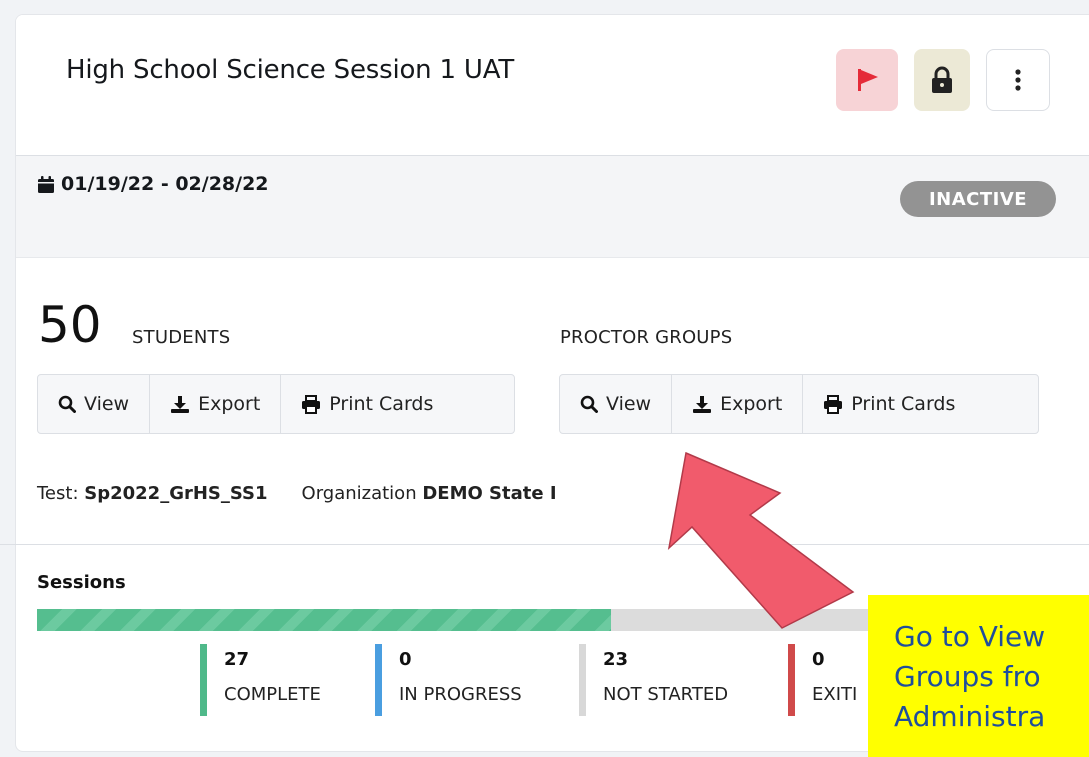  I want to click on students-view-button: View, so click(94, 404).